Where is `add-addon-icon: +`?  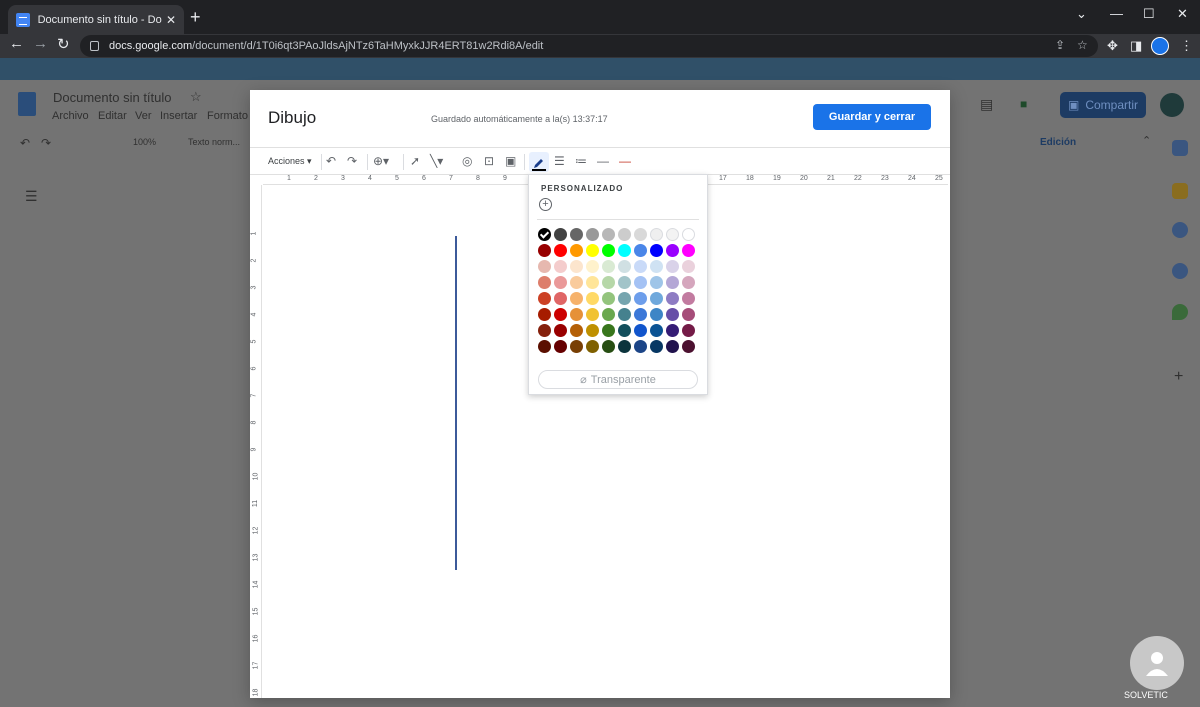 add-addon-icon: + is located at coordinates (1178, 377).